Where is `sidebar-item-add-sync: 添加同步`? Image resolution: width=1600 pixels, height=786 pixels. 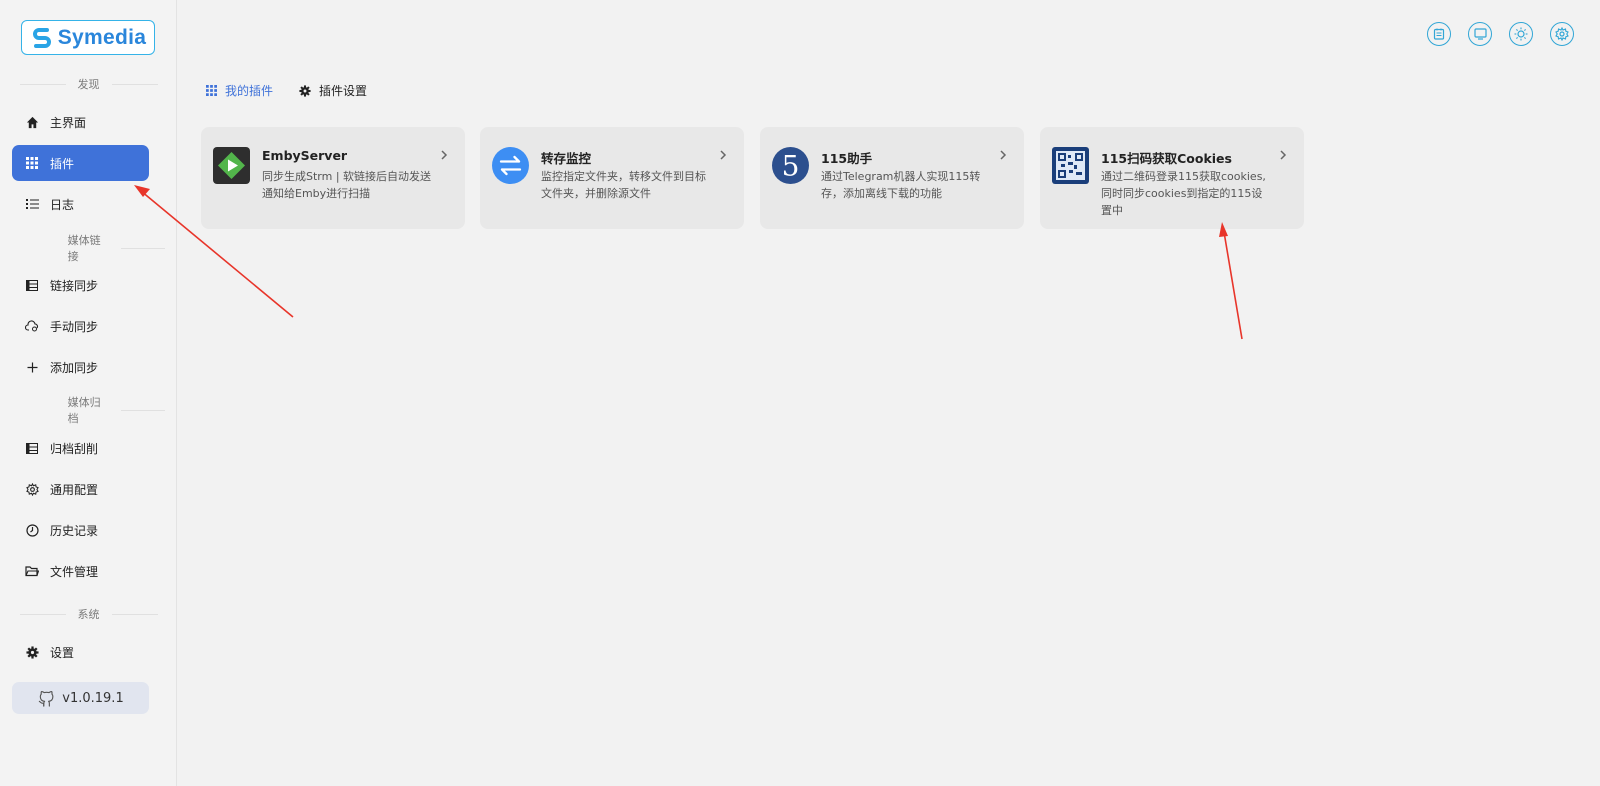
sidebar-item-add-sync: 添加同步 is located at coordinates (80, 367).